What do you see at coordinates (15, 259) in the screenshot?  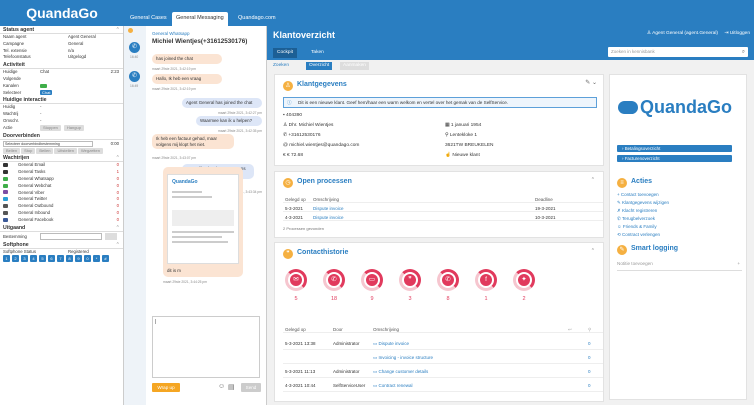 I see `keypad-key: 2` at bounding box center [15, 259].